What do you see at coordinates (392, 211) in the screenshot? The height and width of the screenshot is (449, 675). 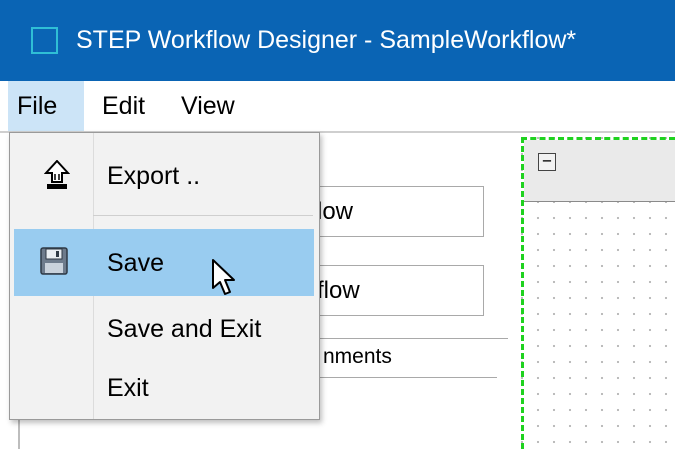 I see `workflow-id-field: low` at bounding box center [392, 211].